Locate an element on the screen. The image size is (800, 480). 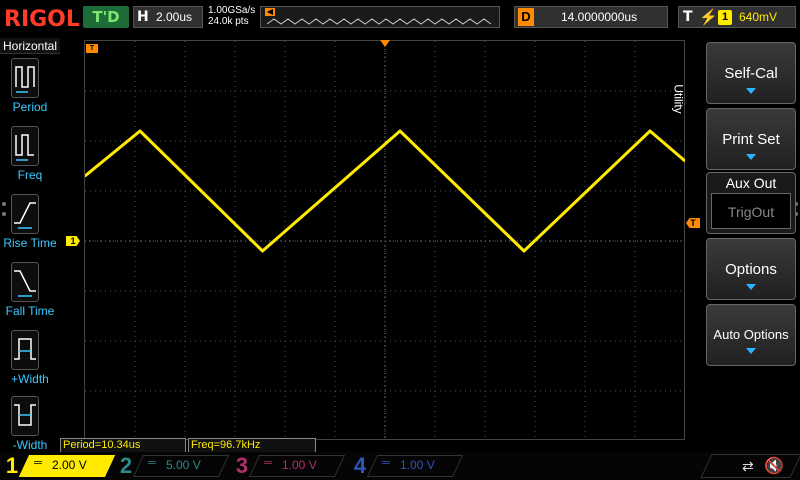
channel1-number: 1 is located at coordinates (12, 465).